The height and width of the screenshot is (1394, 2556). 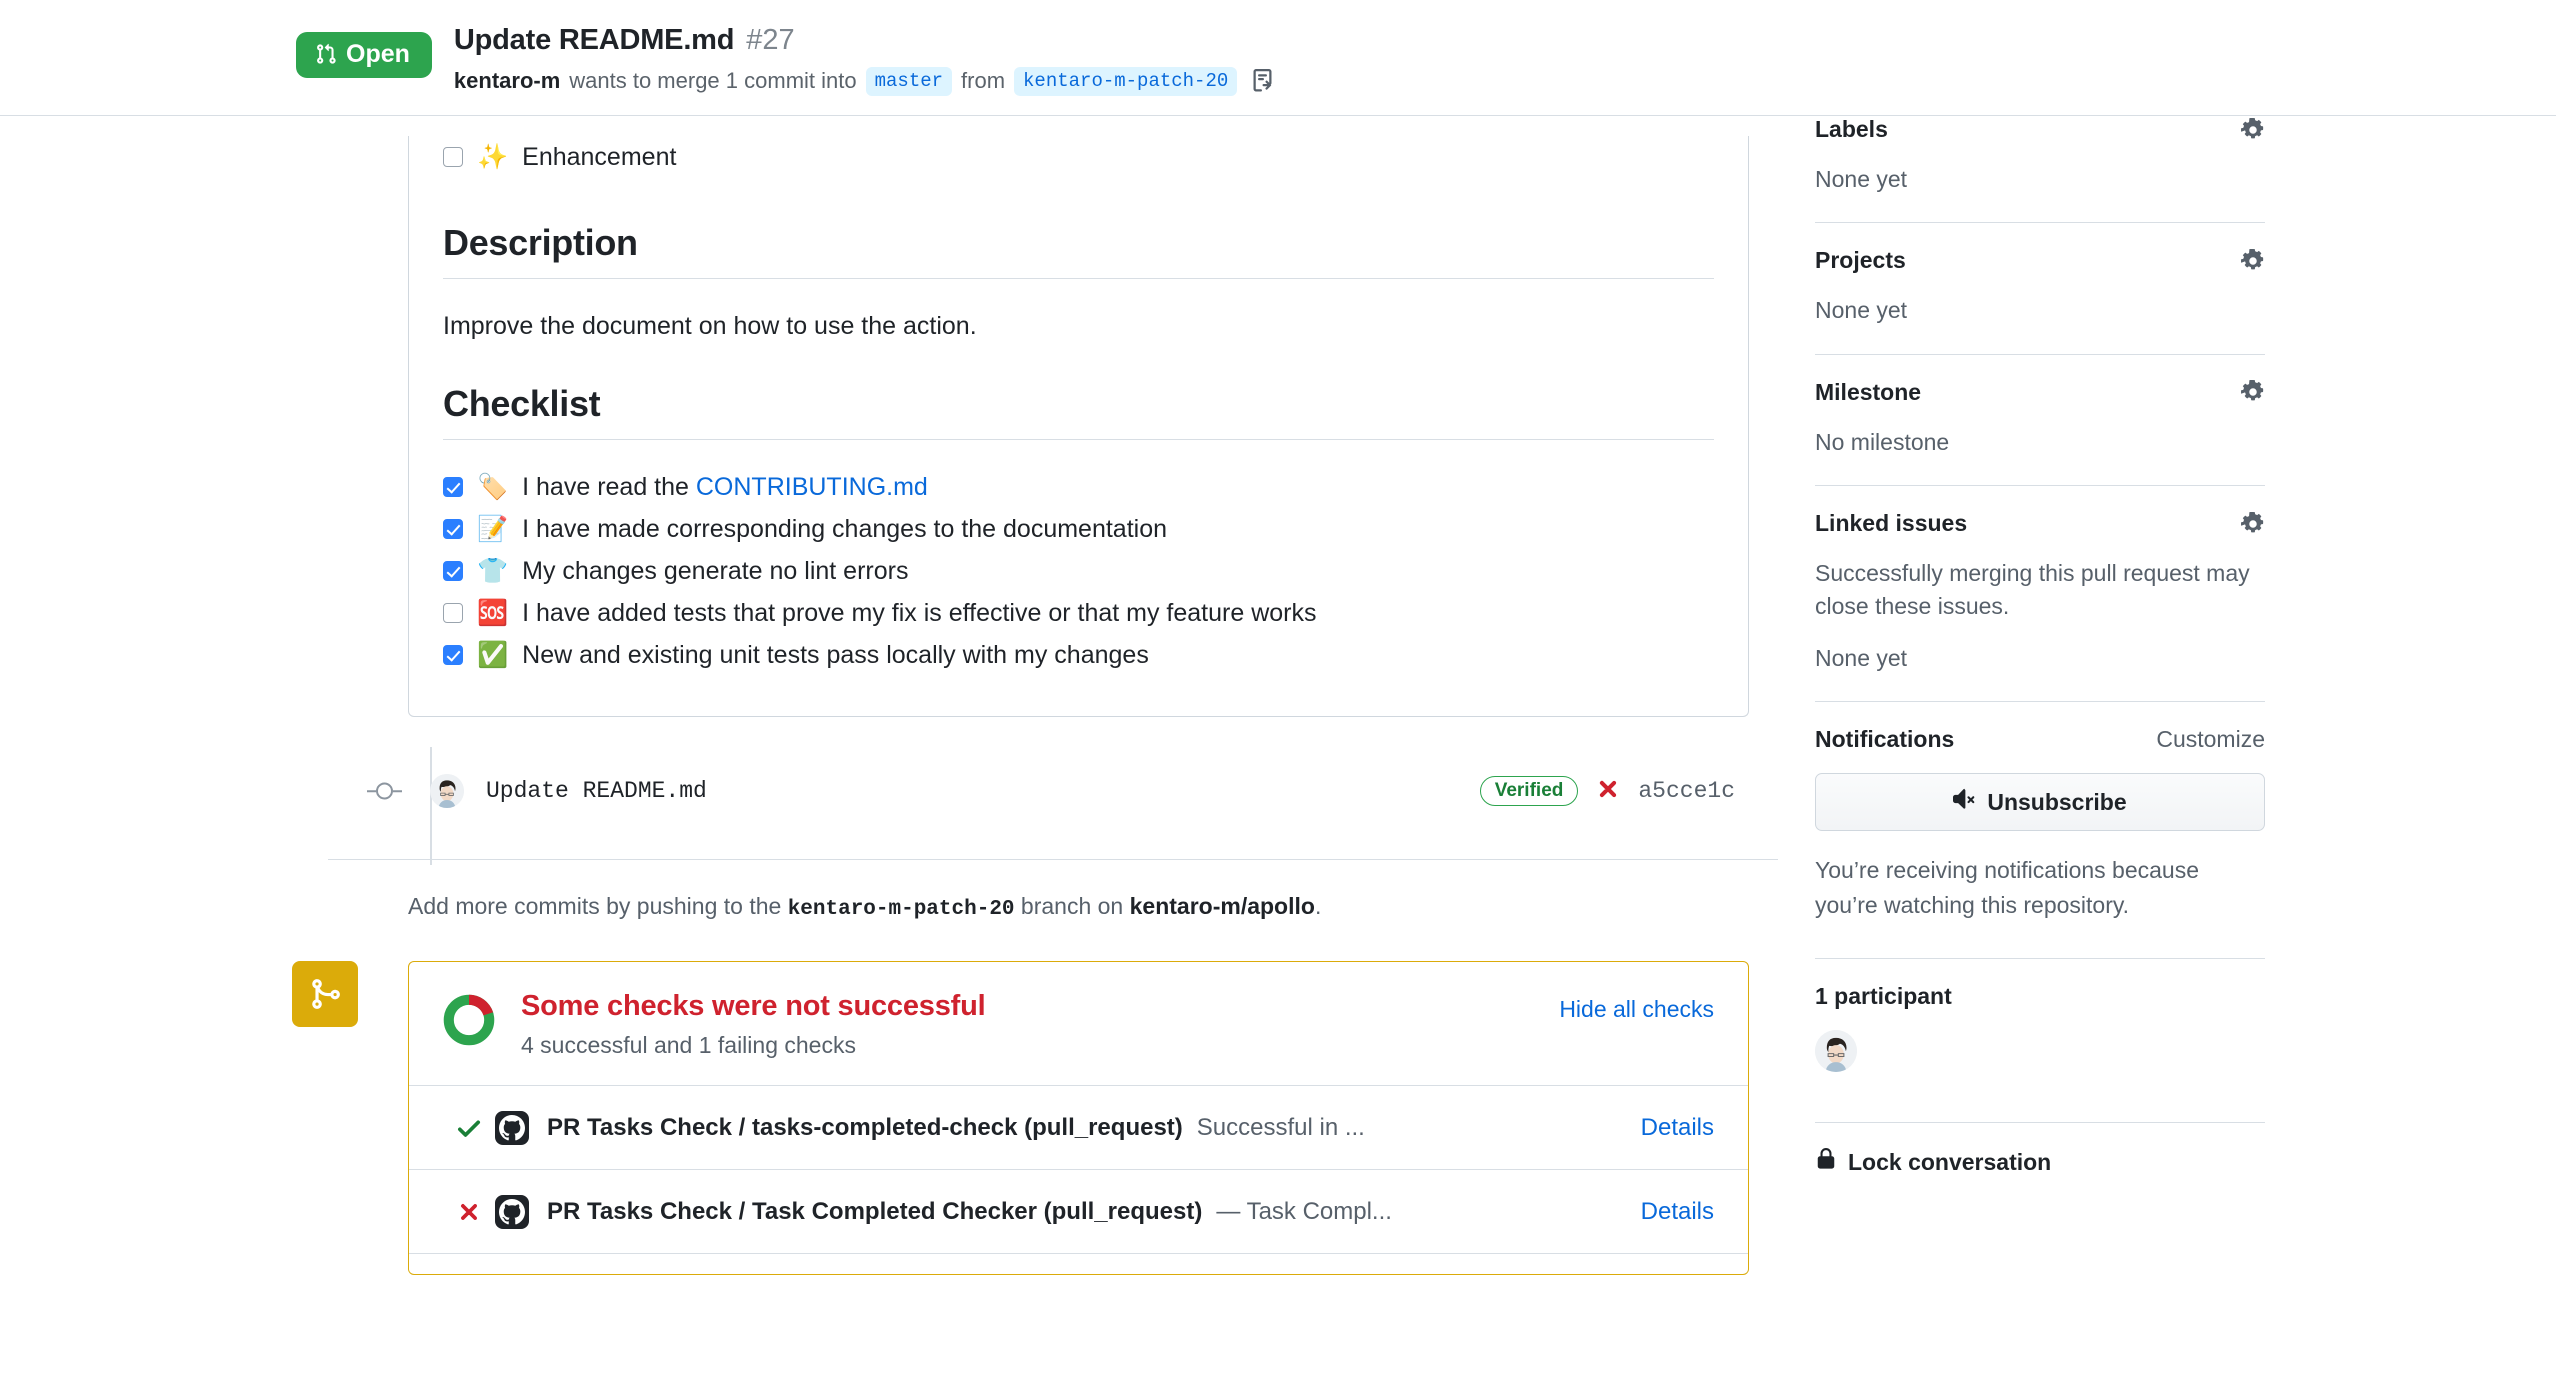 I want to click on linked-issues-heading: Linked issues, so click(x=1891, y=523).